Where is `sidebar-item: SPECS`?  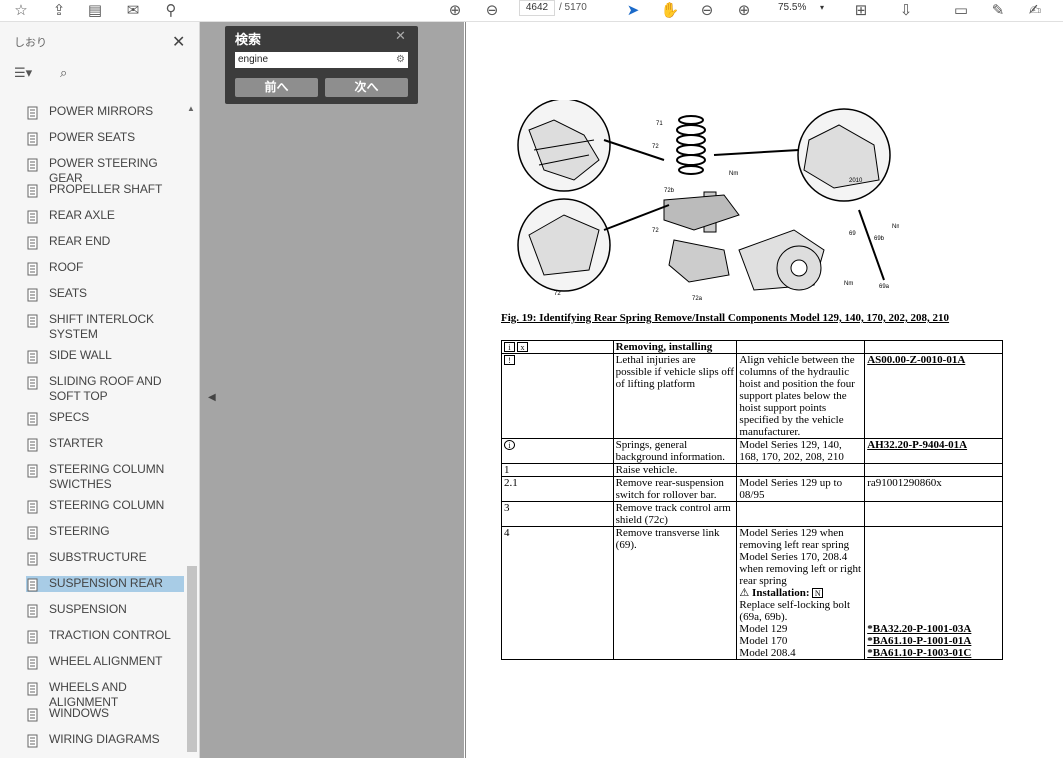 sidebar-item: SPECS is located at coordinates (105, 418).